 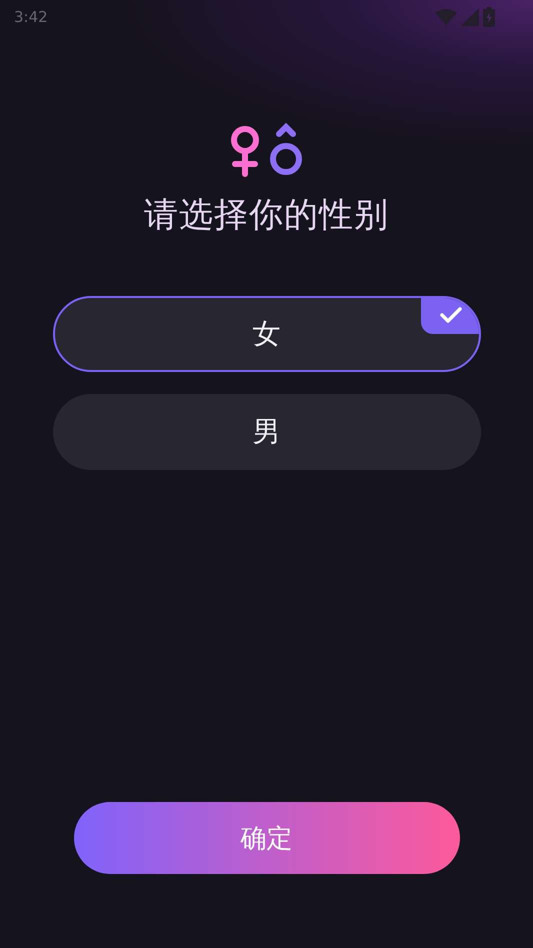 I want to click on check-icon, so click(x=449, y=316).